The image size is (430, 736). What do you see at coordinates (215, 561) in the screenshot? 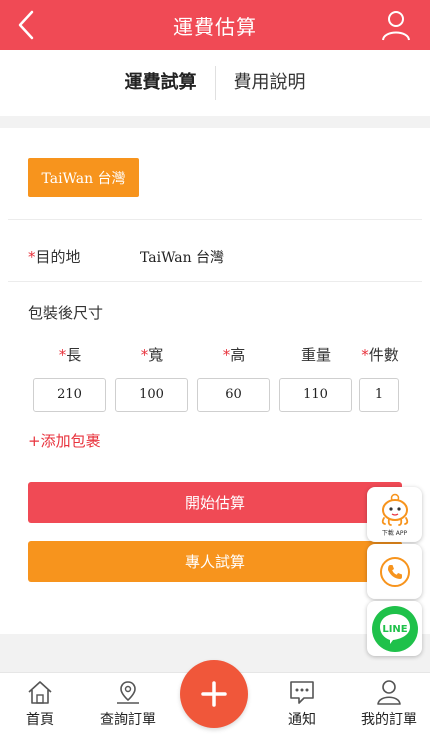
I see `assisted-estimate-button: 專人試算` at bounding box center [215, 561].